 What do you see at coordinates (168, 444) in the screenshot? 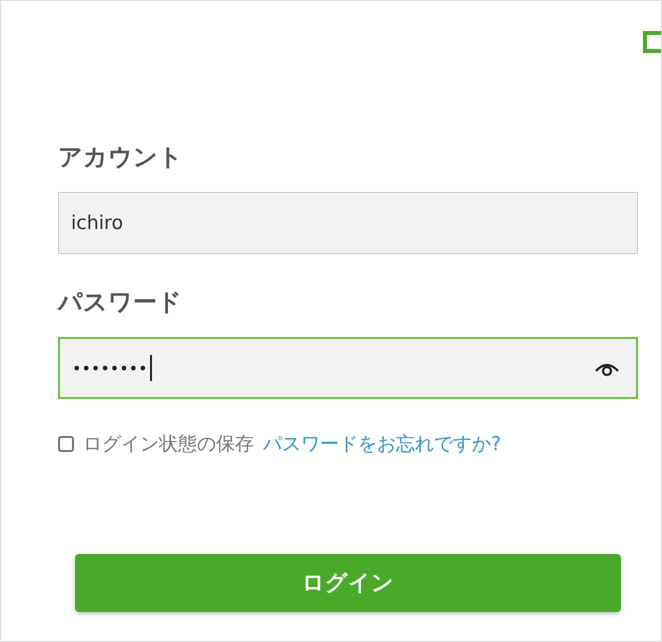
I see `checkbox-label: ログイン状態の保存` at bounding box center [168, 444].